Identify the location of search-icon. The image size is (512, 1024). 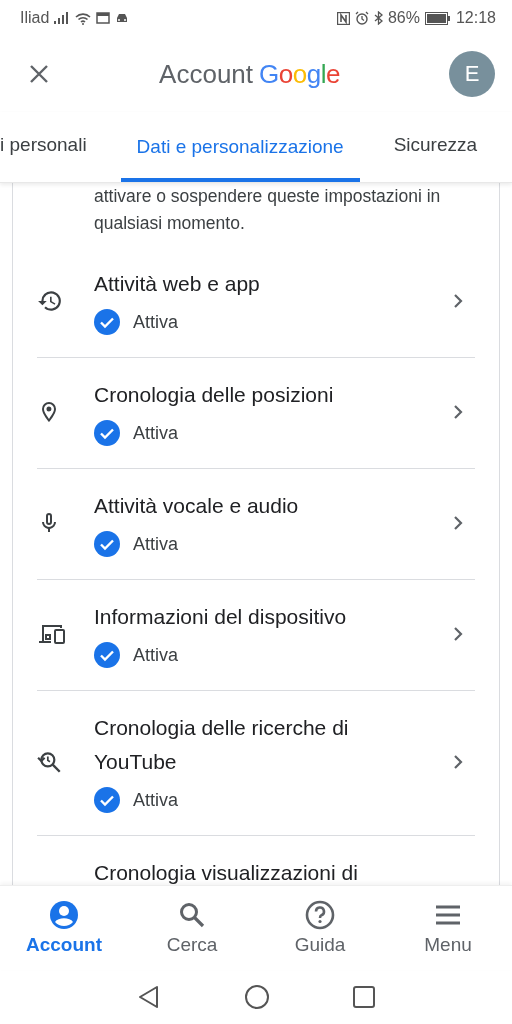
(192, 915).